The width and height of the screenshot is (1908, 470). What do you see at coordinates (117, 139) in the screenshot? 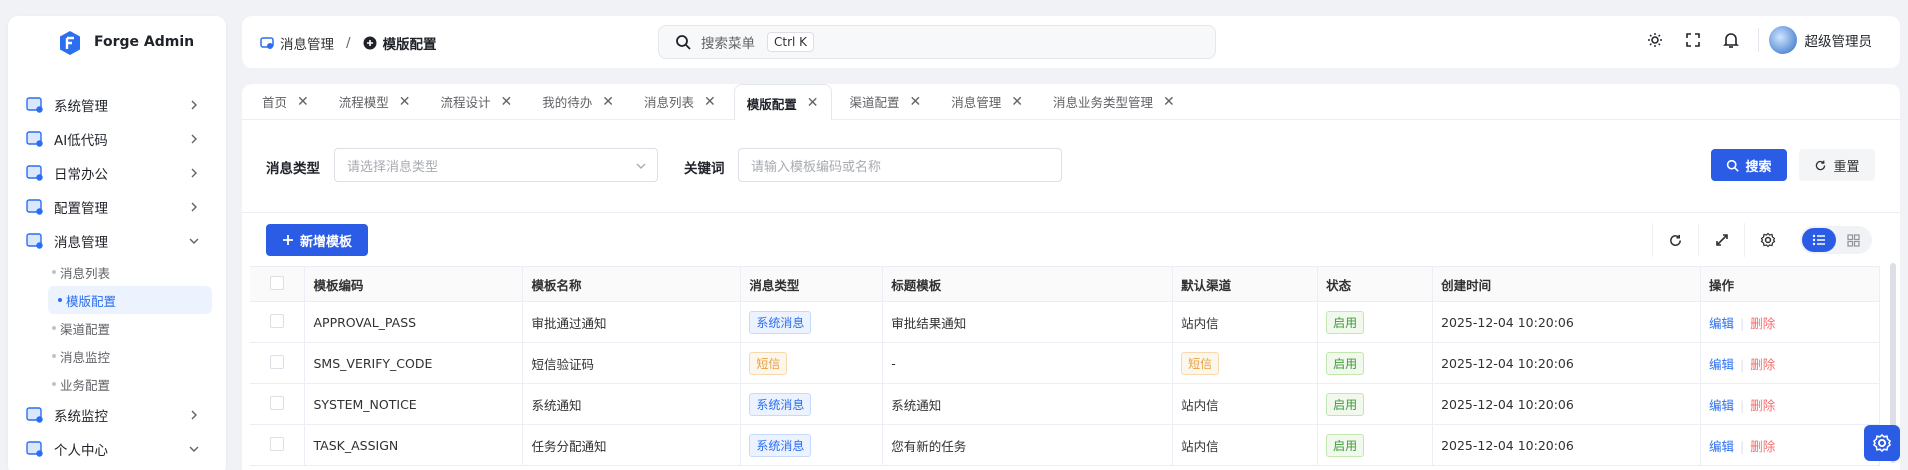
I see `sidebar-item: AI低代码` at bounding box center [117, 139].